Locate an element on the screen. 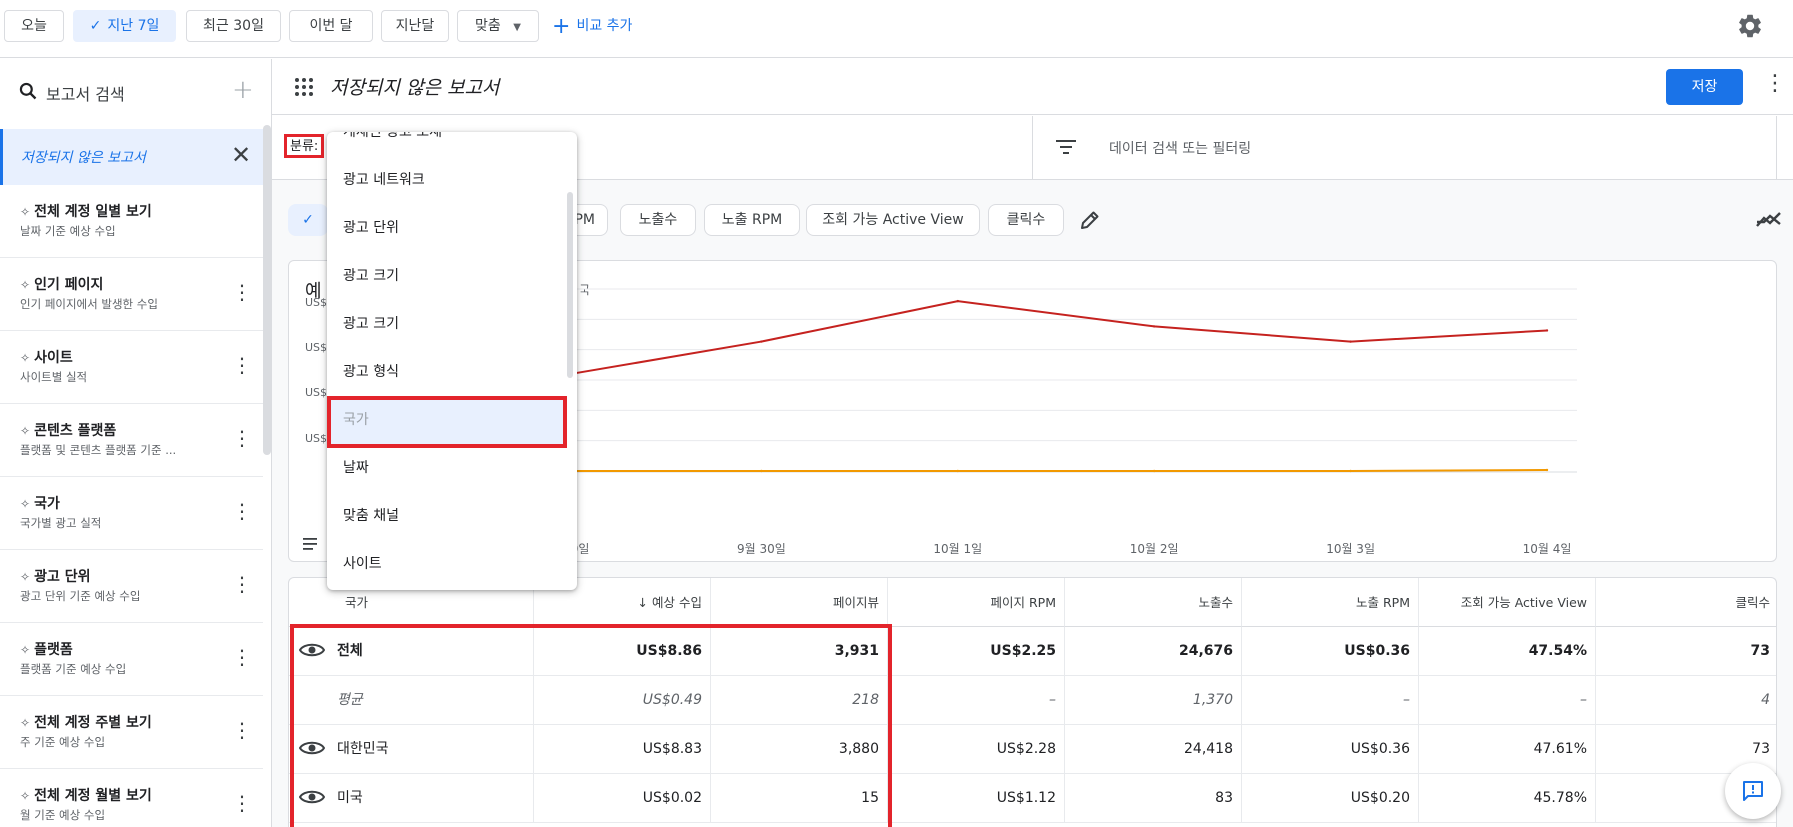 Image resolution: width=1793 pixels, height=827 pixels. column-header-clicks: 클릭수 is located at coordinates (1686, 602).